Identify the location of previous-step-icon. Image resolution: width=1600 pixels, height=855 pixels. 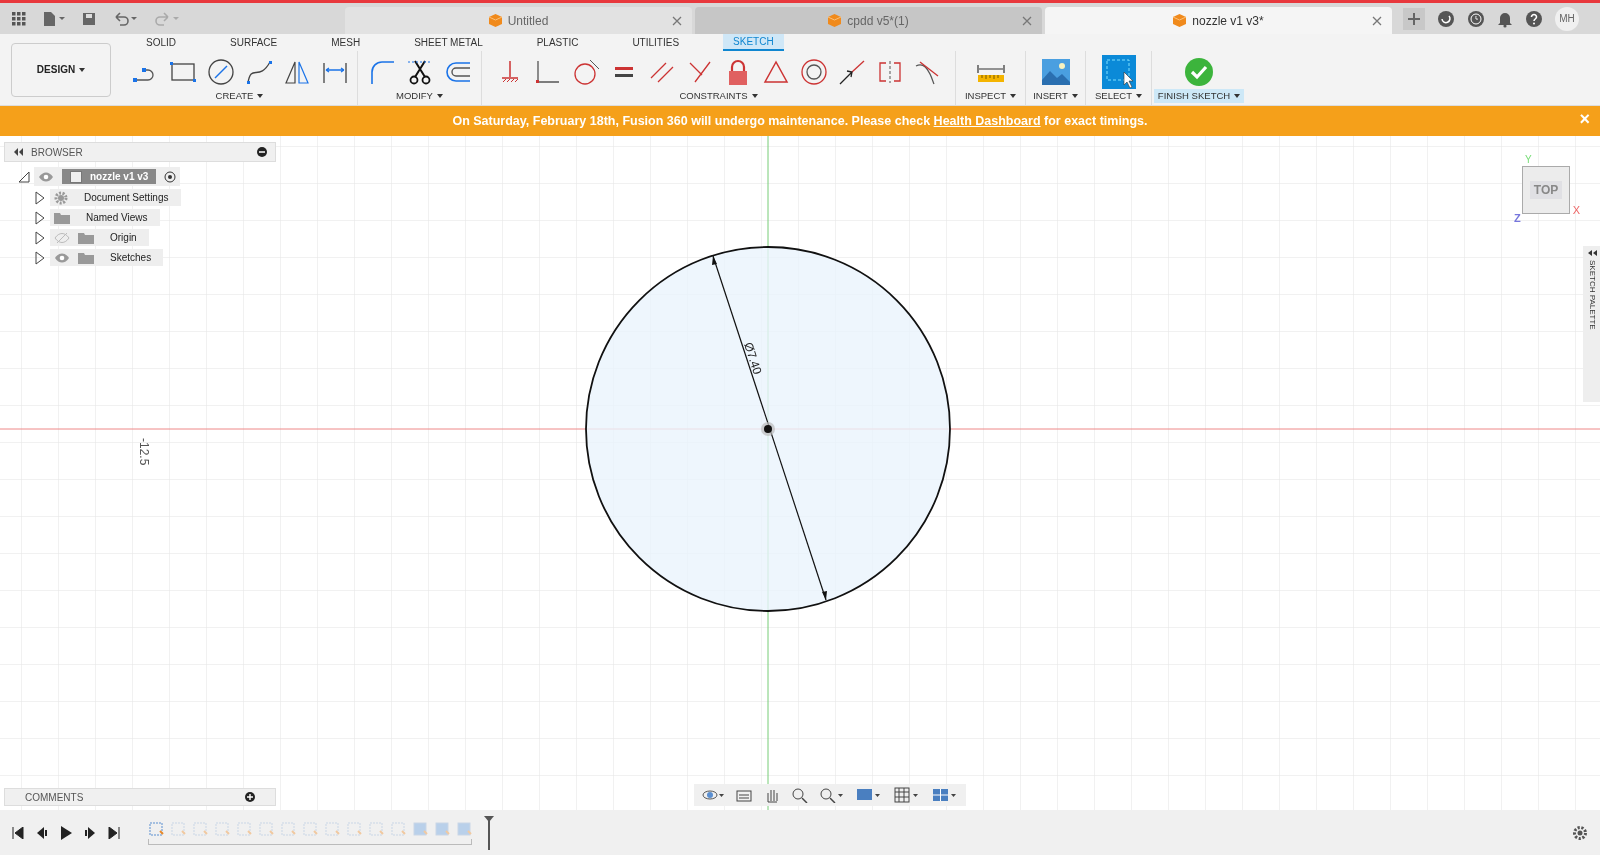
(42, 832).